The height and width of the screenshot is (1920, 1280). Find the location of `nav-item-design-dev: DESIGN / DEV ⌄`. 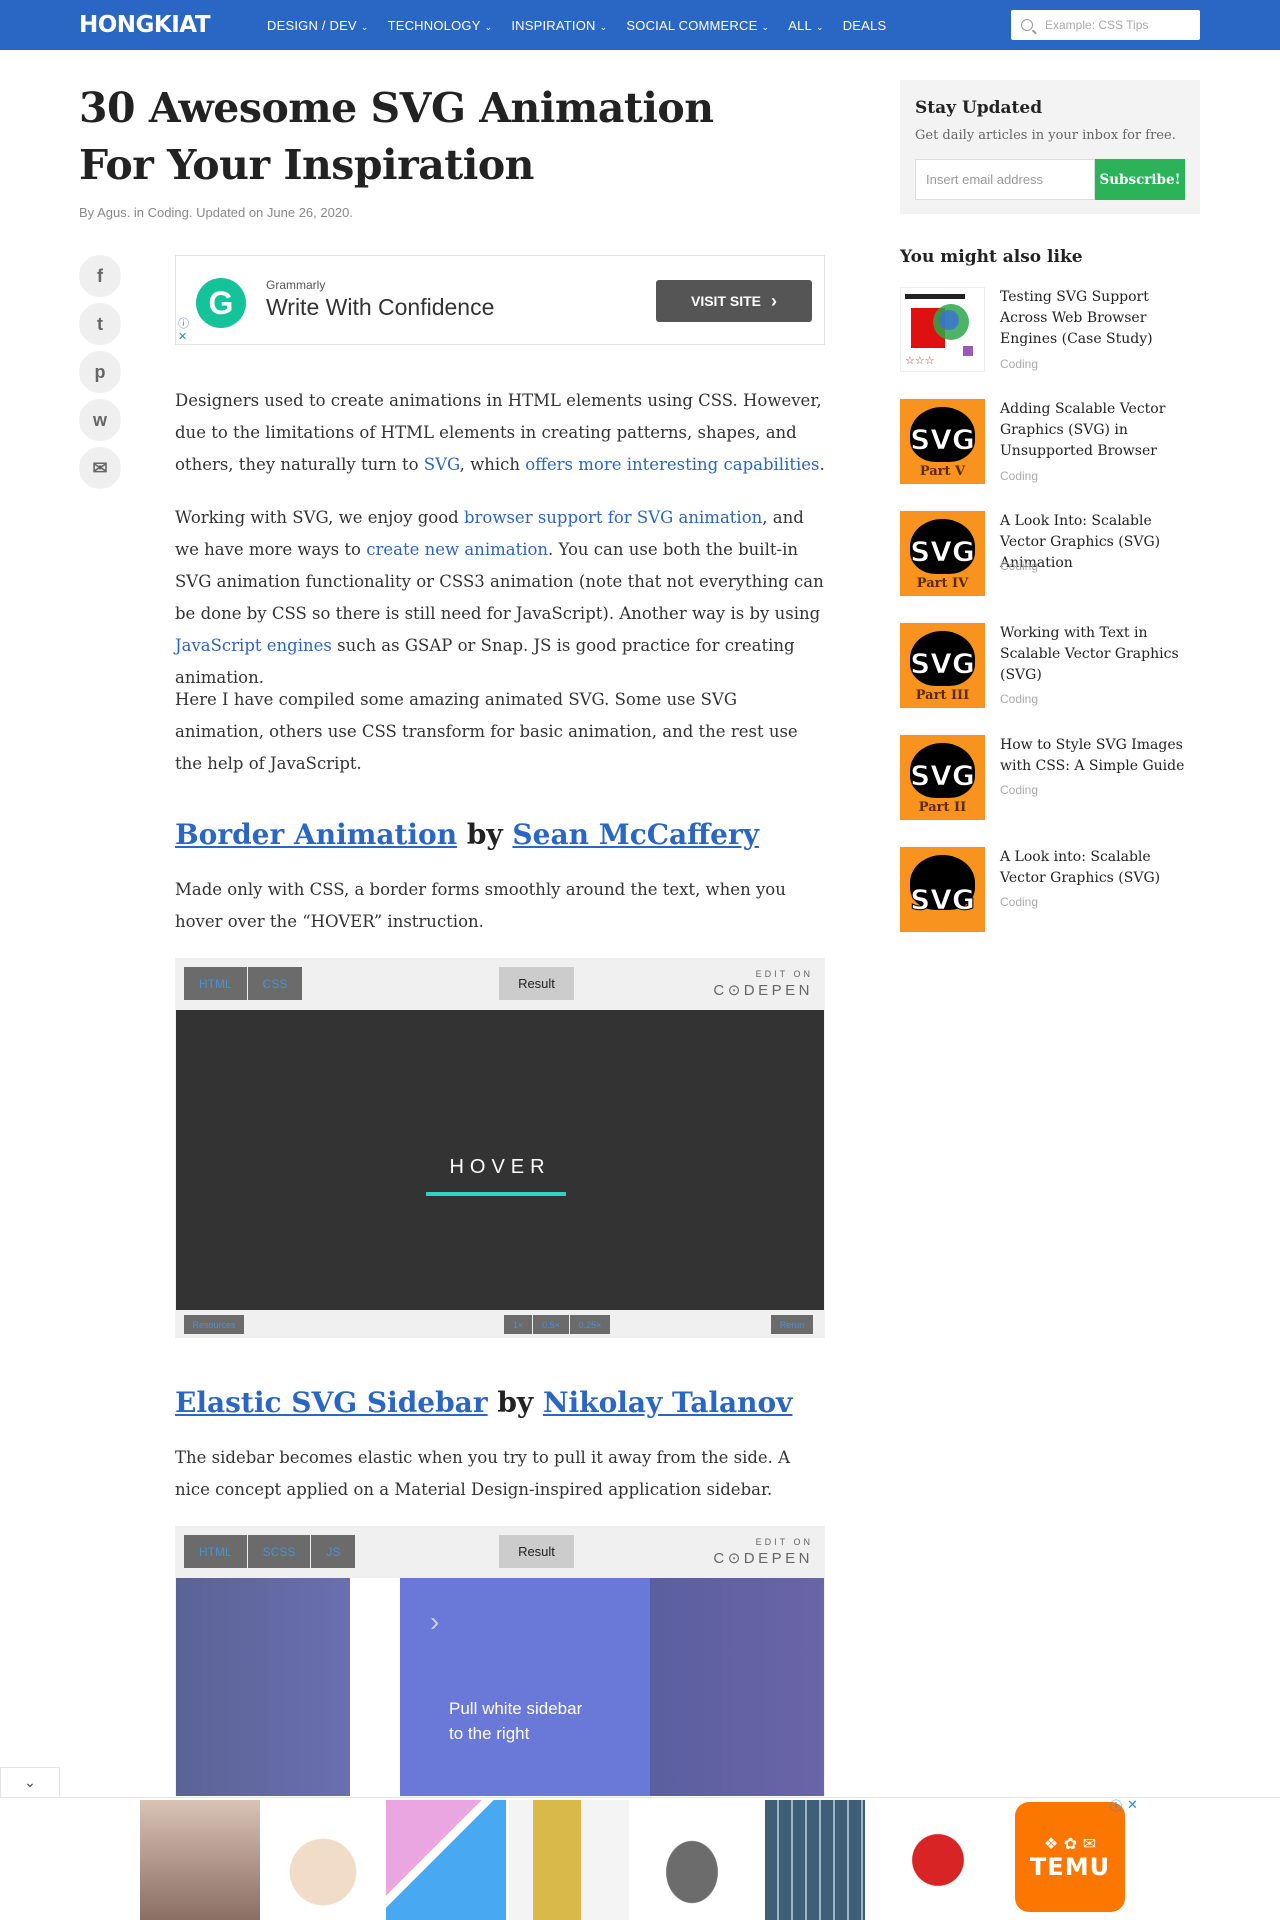

nav-item-design-dev: DESIGN / DEV ⌄ is located at coordinates (318, 25).